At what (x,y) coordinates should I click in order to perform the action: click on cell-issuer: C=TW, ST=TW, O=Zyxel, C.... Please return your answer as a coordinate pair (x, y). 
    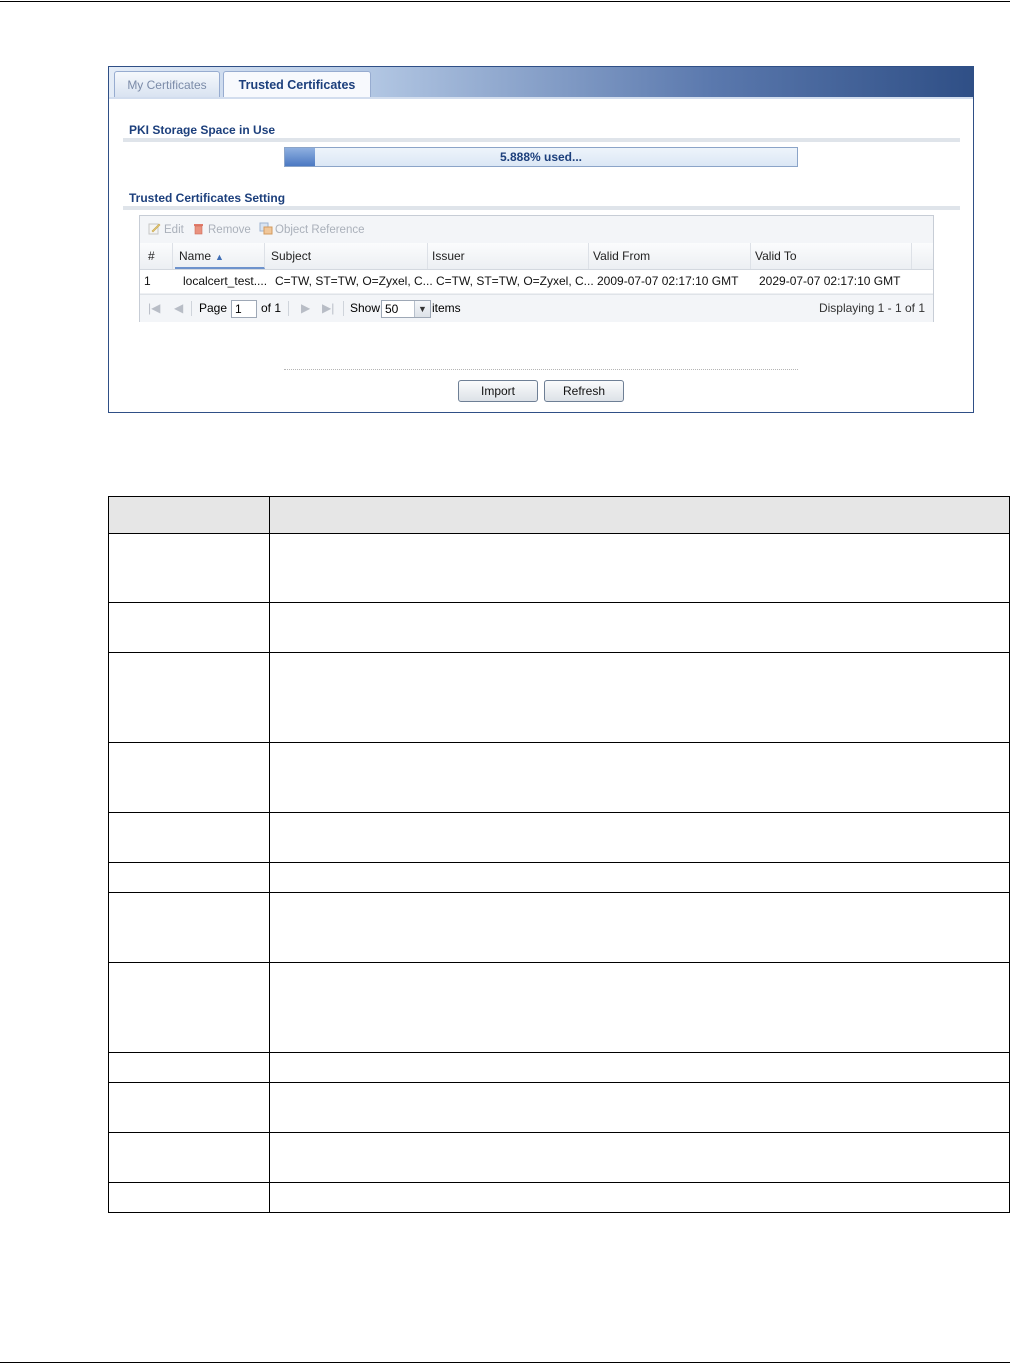
    Looking at the image, I should click on (515, 281).